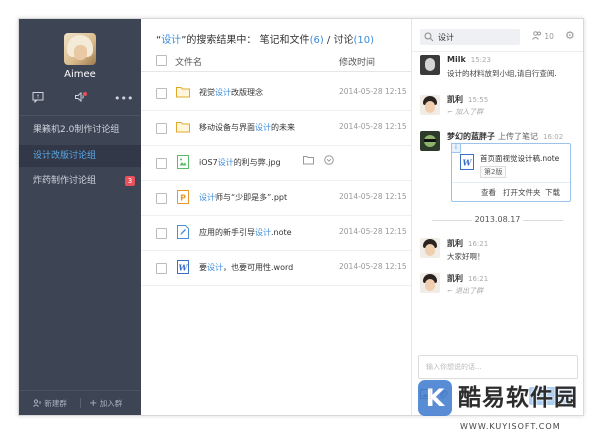 The height and width of the screenshot is (437, 600). I want to click on members-button: 10, so click(543, 36).